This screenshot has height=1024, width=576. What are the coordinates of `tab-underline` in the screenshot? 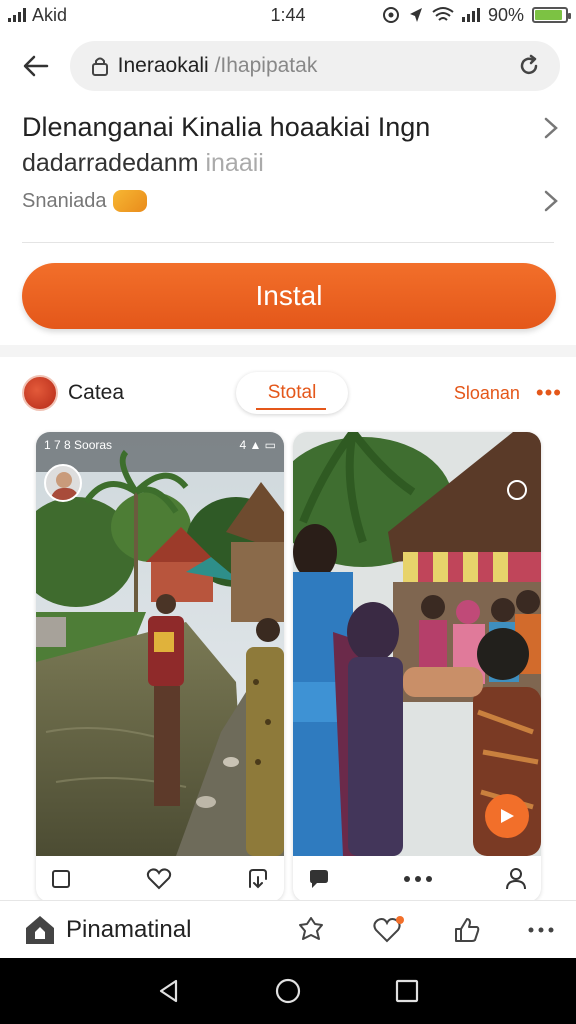 It's located at (291, 409).